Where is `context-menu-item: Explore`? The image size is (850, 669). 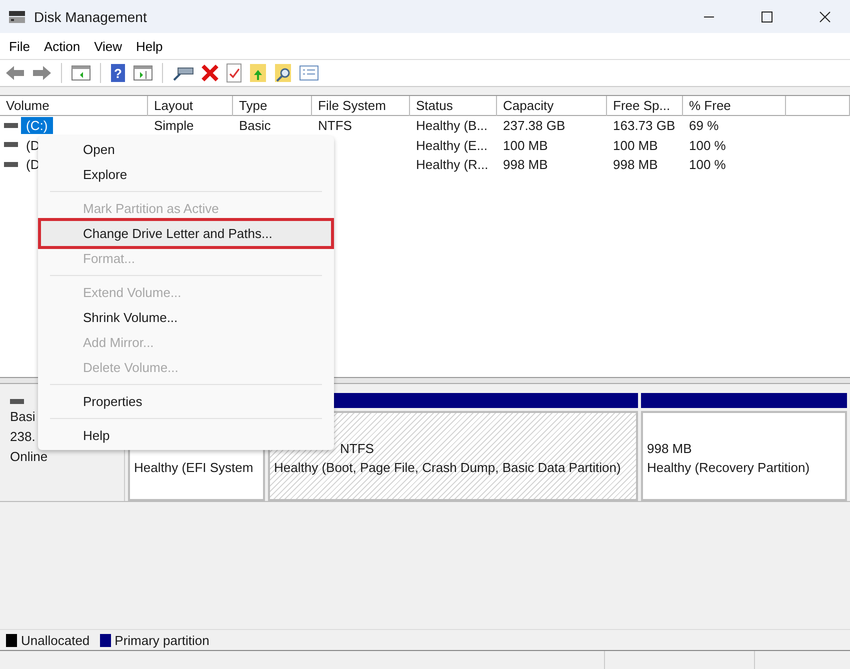 context-menu-item: Explore is located at coordinates (186, 174).